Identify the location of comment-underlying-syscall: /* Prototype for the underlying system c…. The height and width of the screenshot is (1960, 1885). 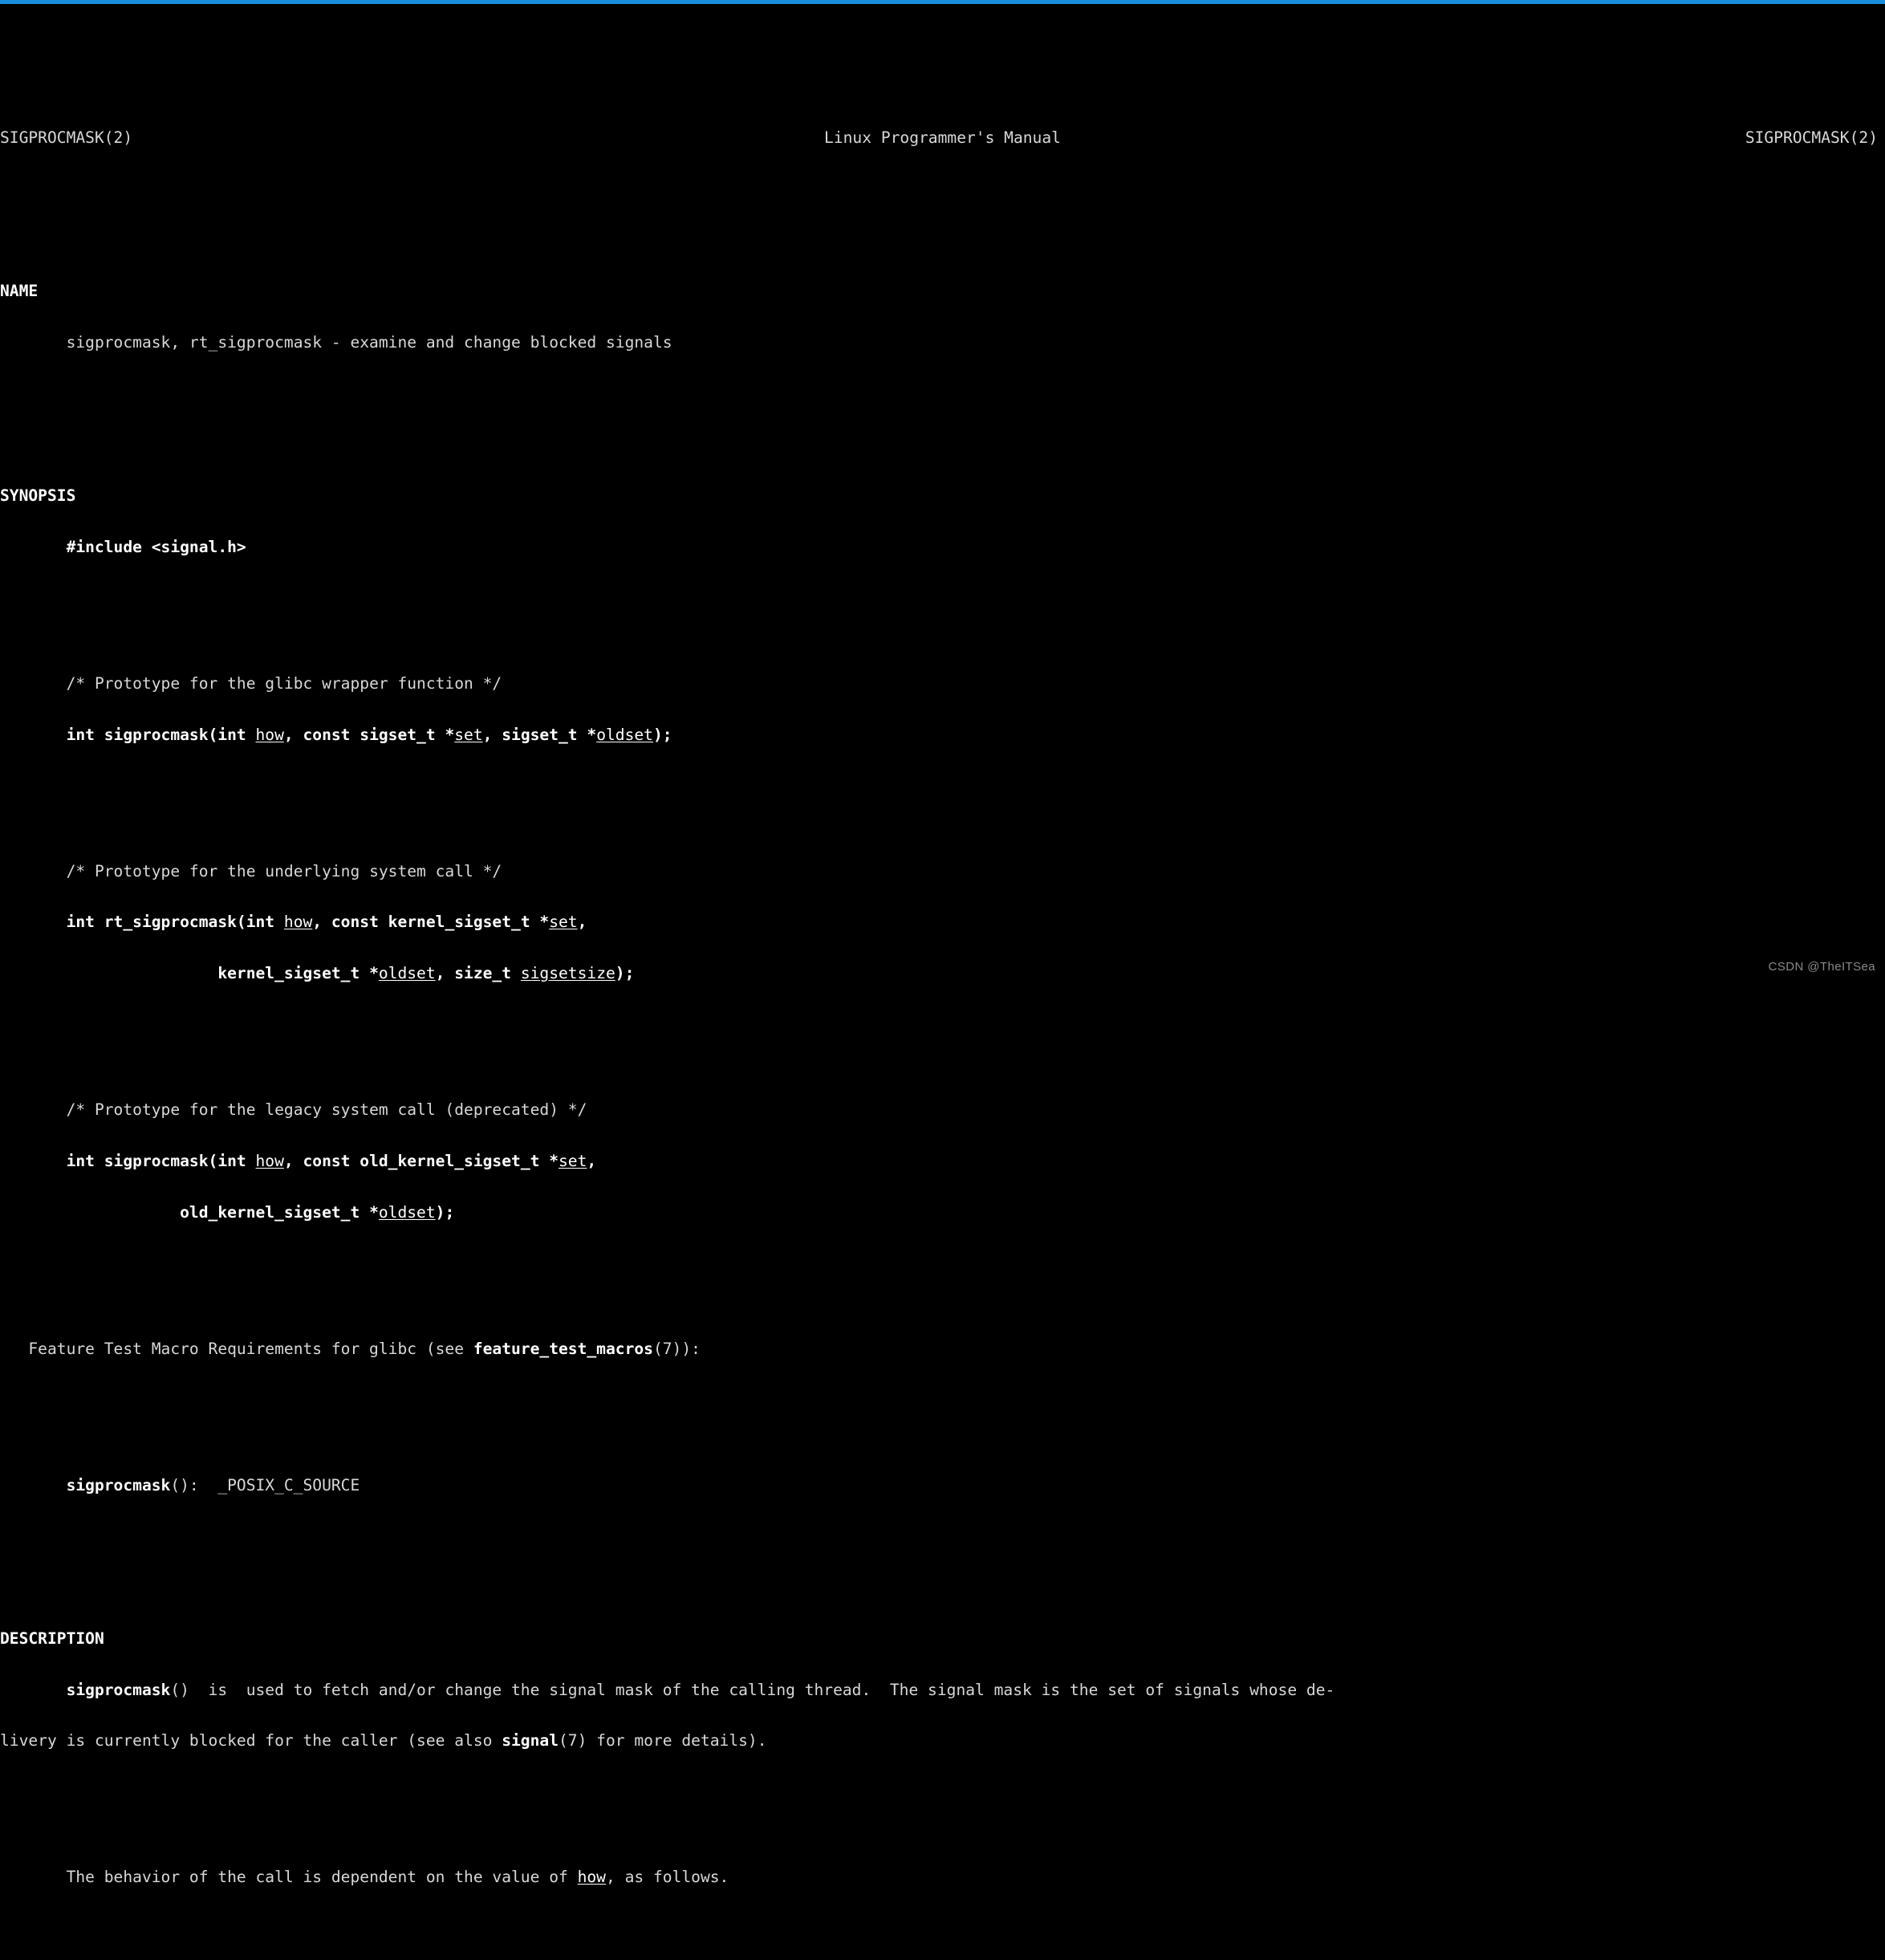
(284, 871).